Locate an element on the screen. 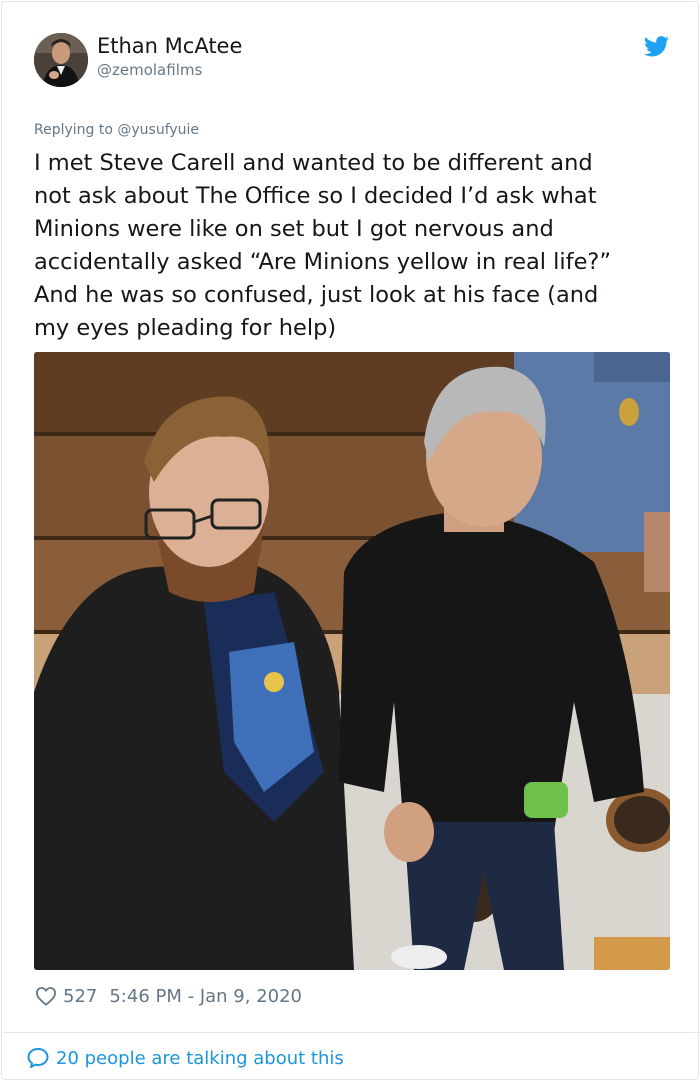  timestamp: 5:46 PM - Jan 9, 2020 is located at coordinates (205, 996).